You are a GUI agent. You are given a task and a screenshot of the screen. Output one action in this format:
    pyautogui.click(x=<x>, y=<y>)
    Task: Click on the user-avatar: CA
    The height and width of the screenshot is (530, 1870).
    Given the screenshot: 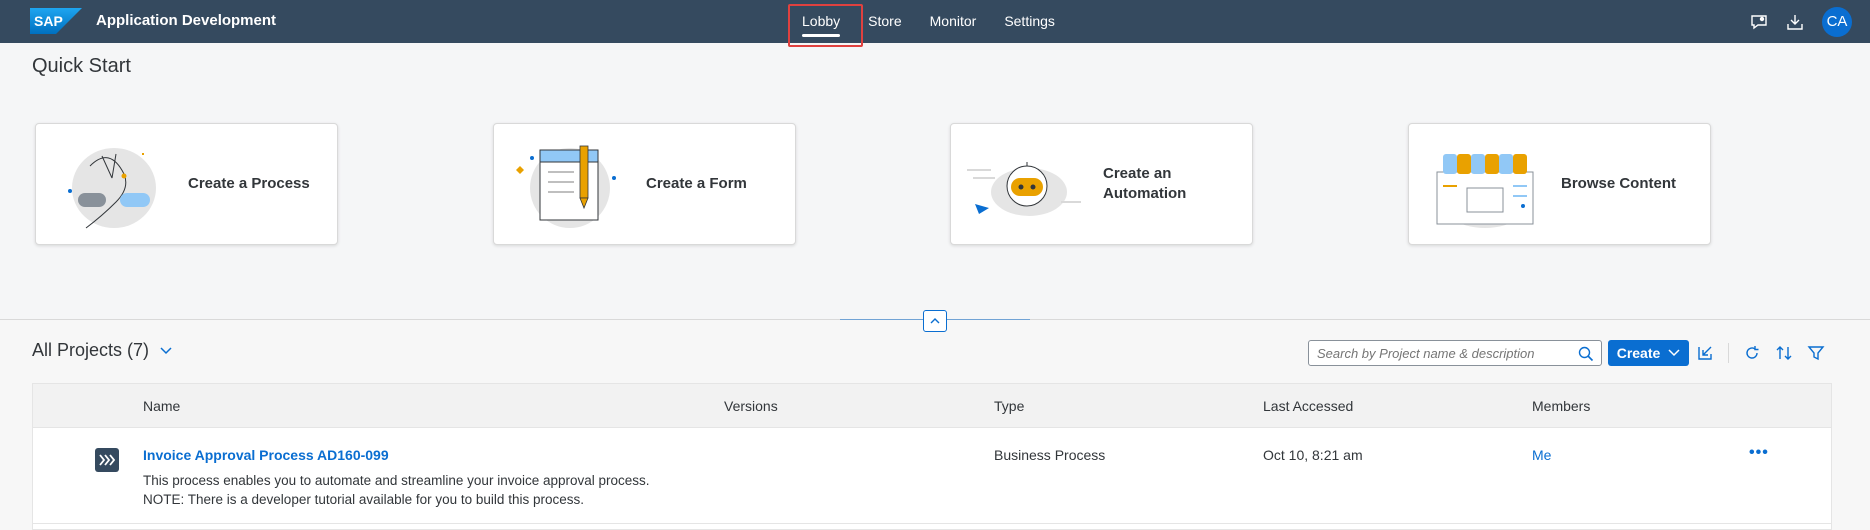 What is the action you would take?
    pyautogui.click(x=1837, y=21)
    